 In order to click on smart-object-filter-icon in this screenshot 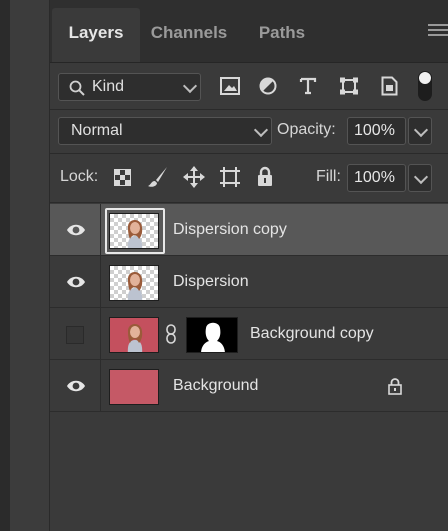, I will do `click(389, 86)`.